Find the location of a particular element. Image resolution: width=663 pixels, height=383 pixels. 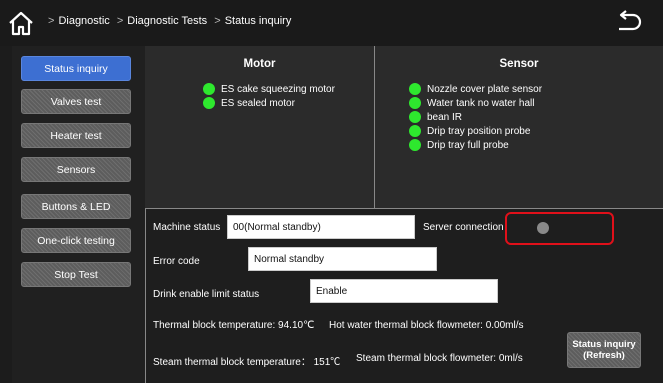

list-item: Drip tray position probe is located at coordinates (475, 131).